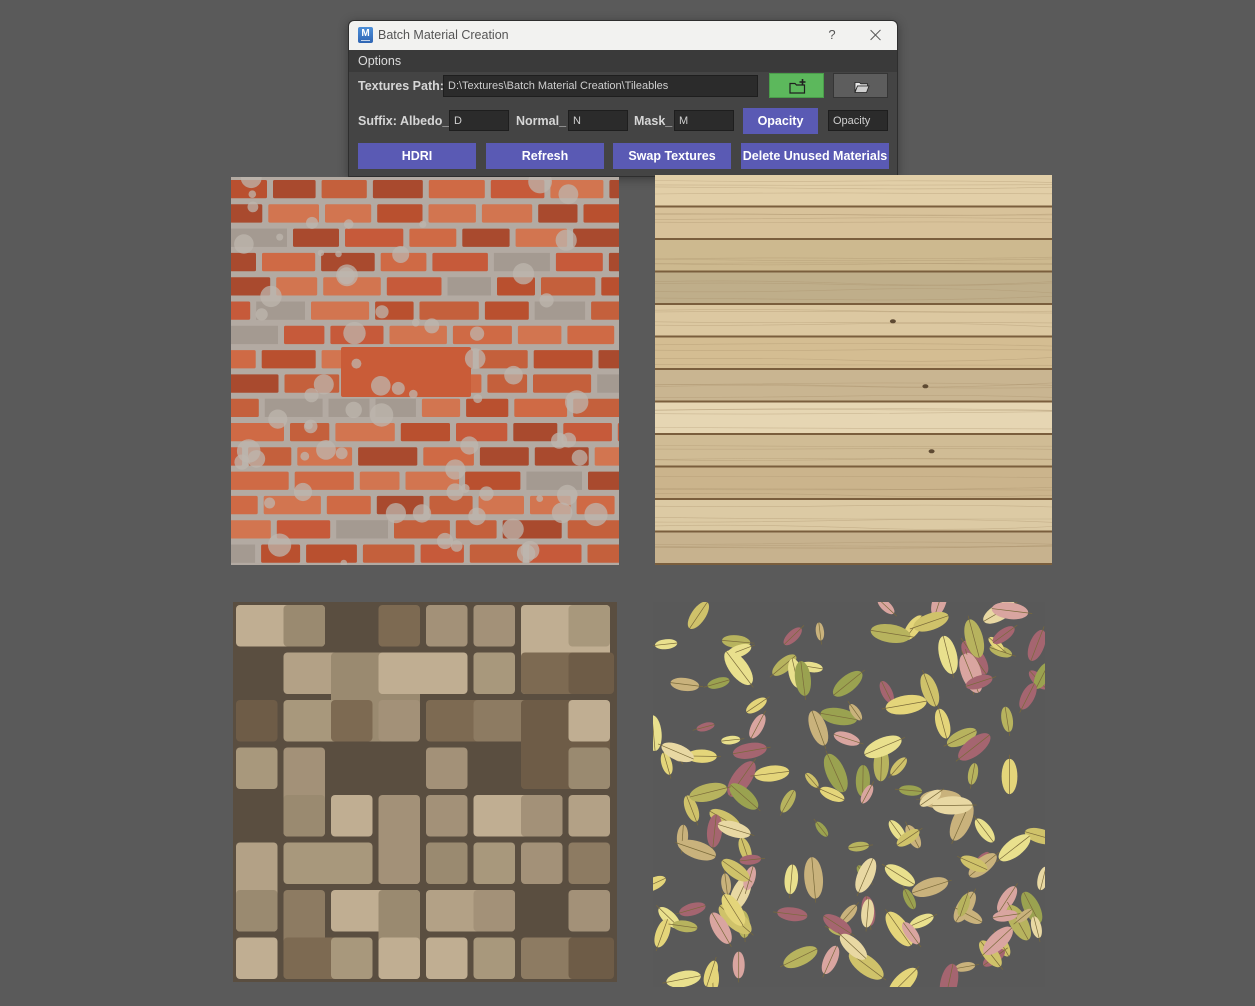 This screenshot has width=1255, height=1006. I want to click on new-folder-plus-icon, so click(797, 86).